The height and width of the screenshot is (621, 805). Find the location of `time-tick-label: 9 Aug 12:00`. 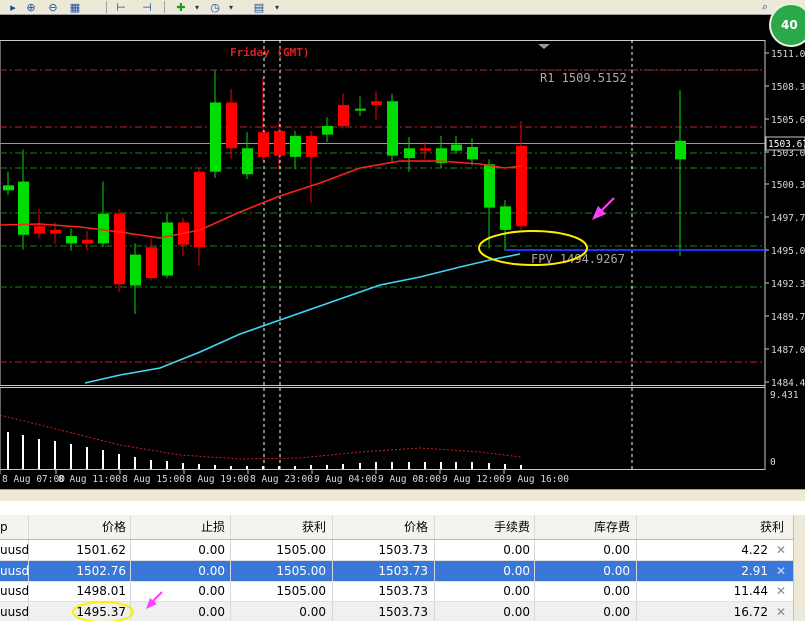

time-tick-label: 9 Aug 12:00 is located at coordinates (473, 479).